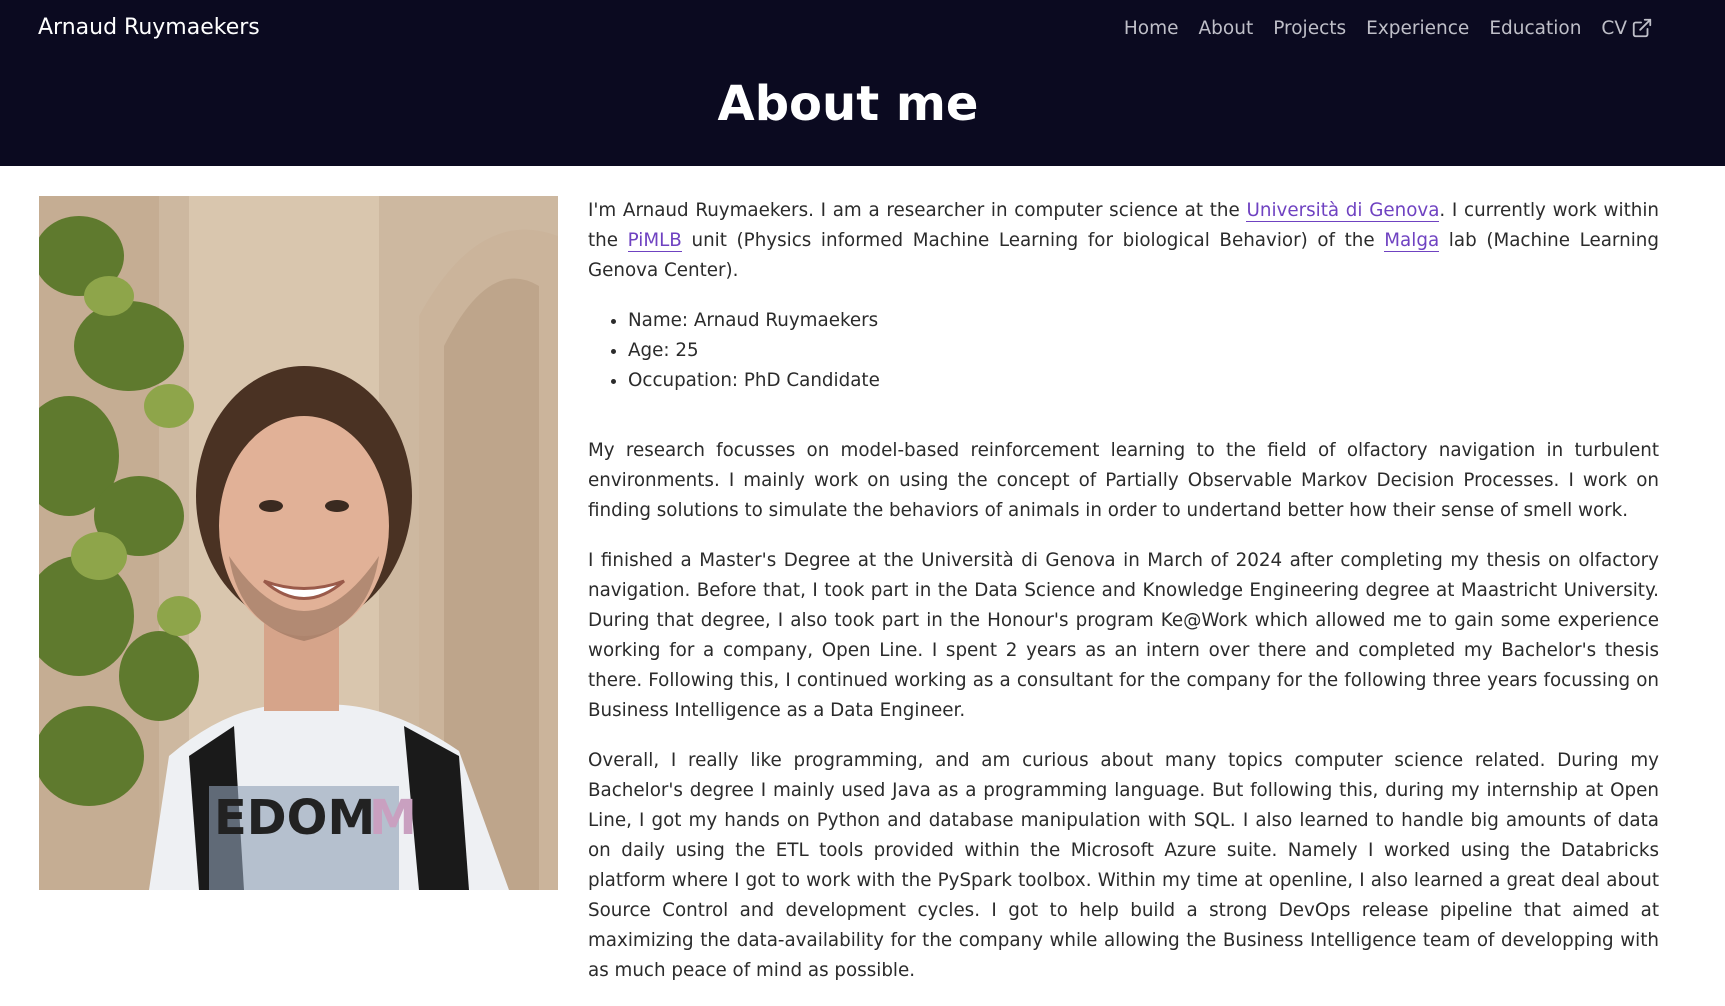  I want to click on nav-education: Education, so click(1535, 28).